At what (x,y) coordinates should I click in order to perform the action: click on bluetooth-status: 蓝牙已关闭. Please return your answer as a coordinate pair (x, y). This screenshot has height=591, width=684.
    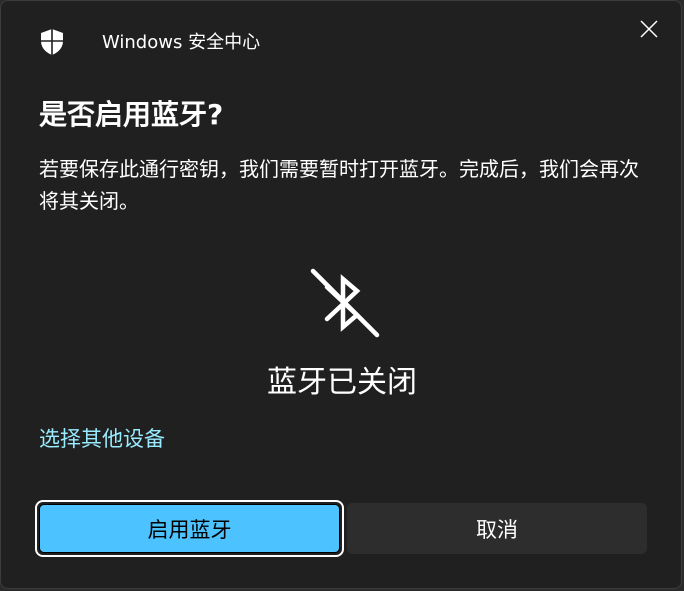
    Looking at the image, I should click on (342, 382).